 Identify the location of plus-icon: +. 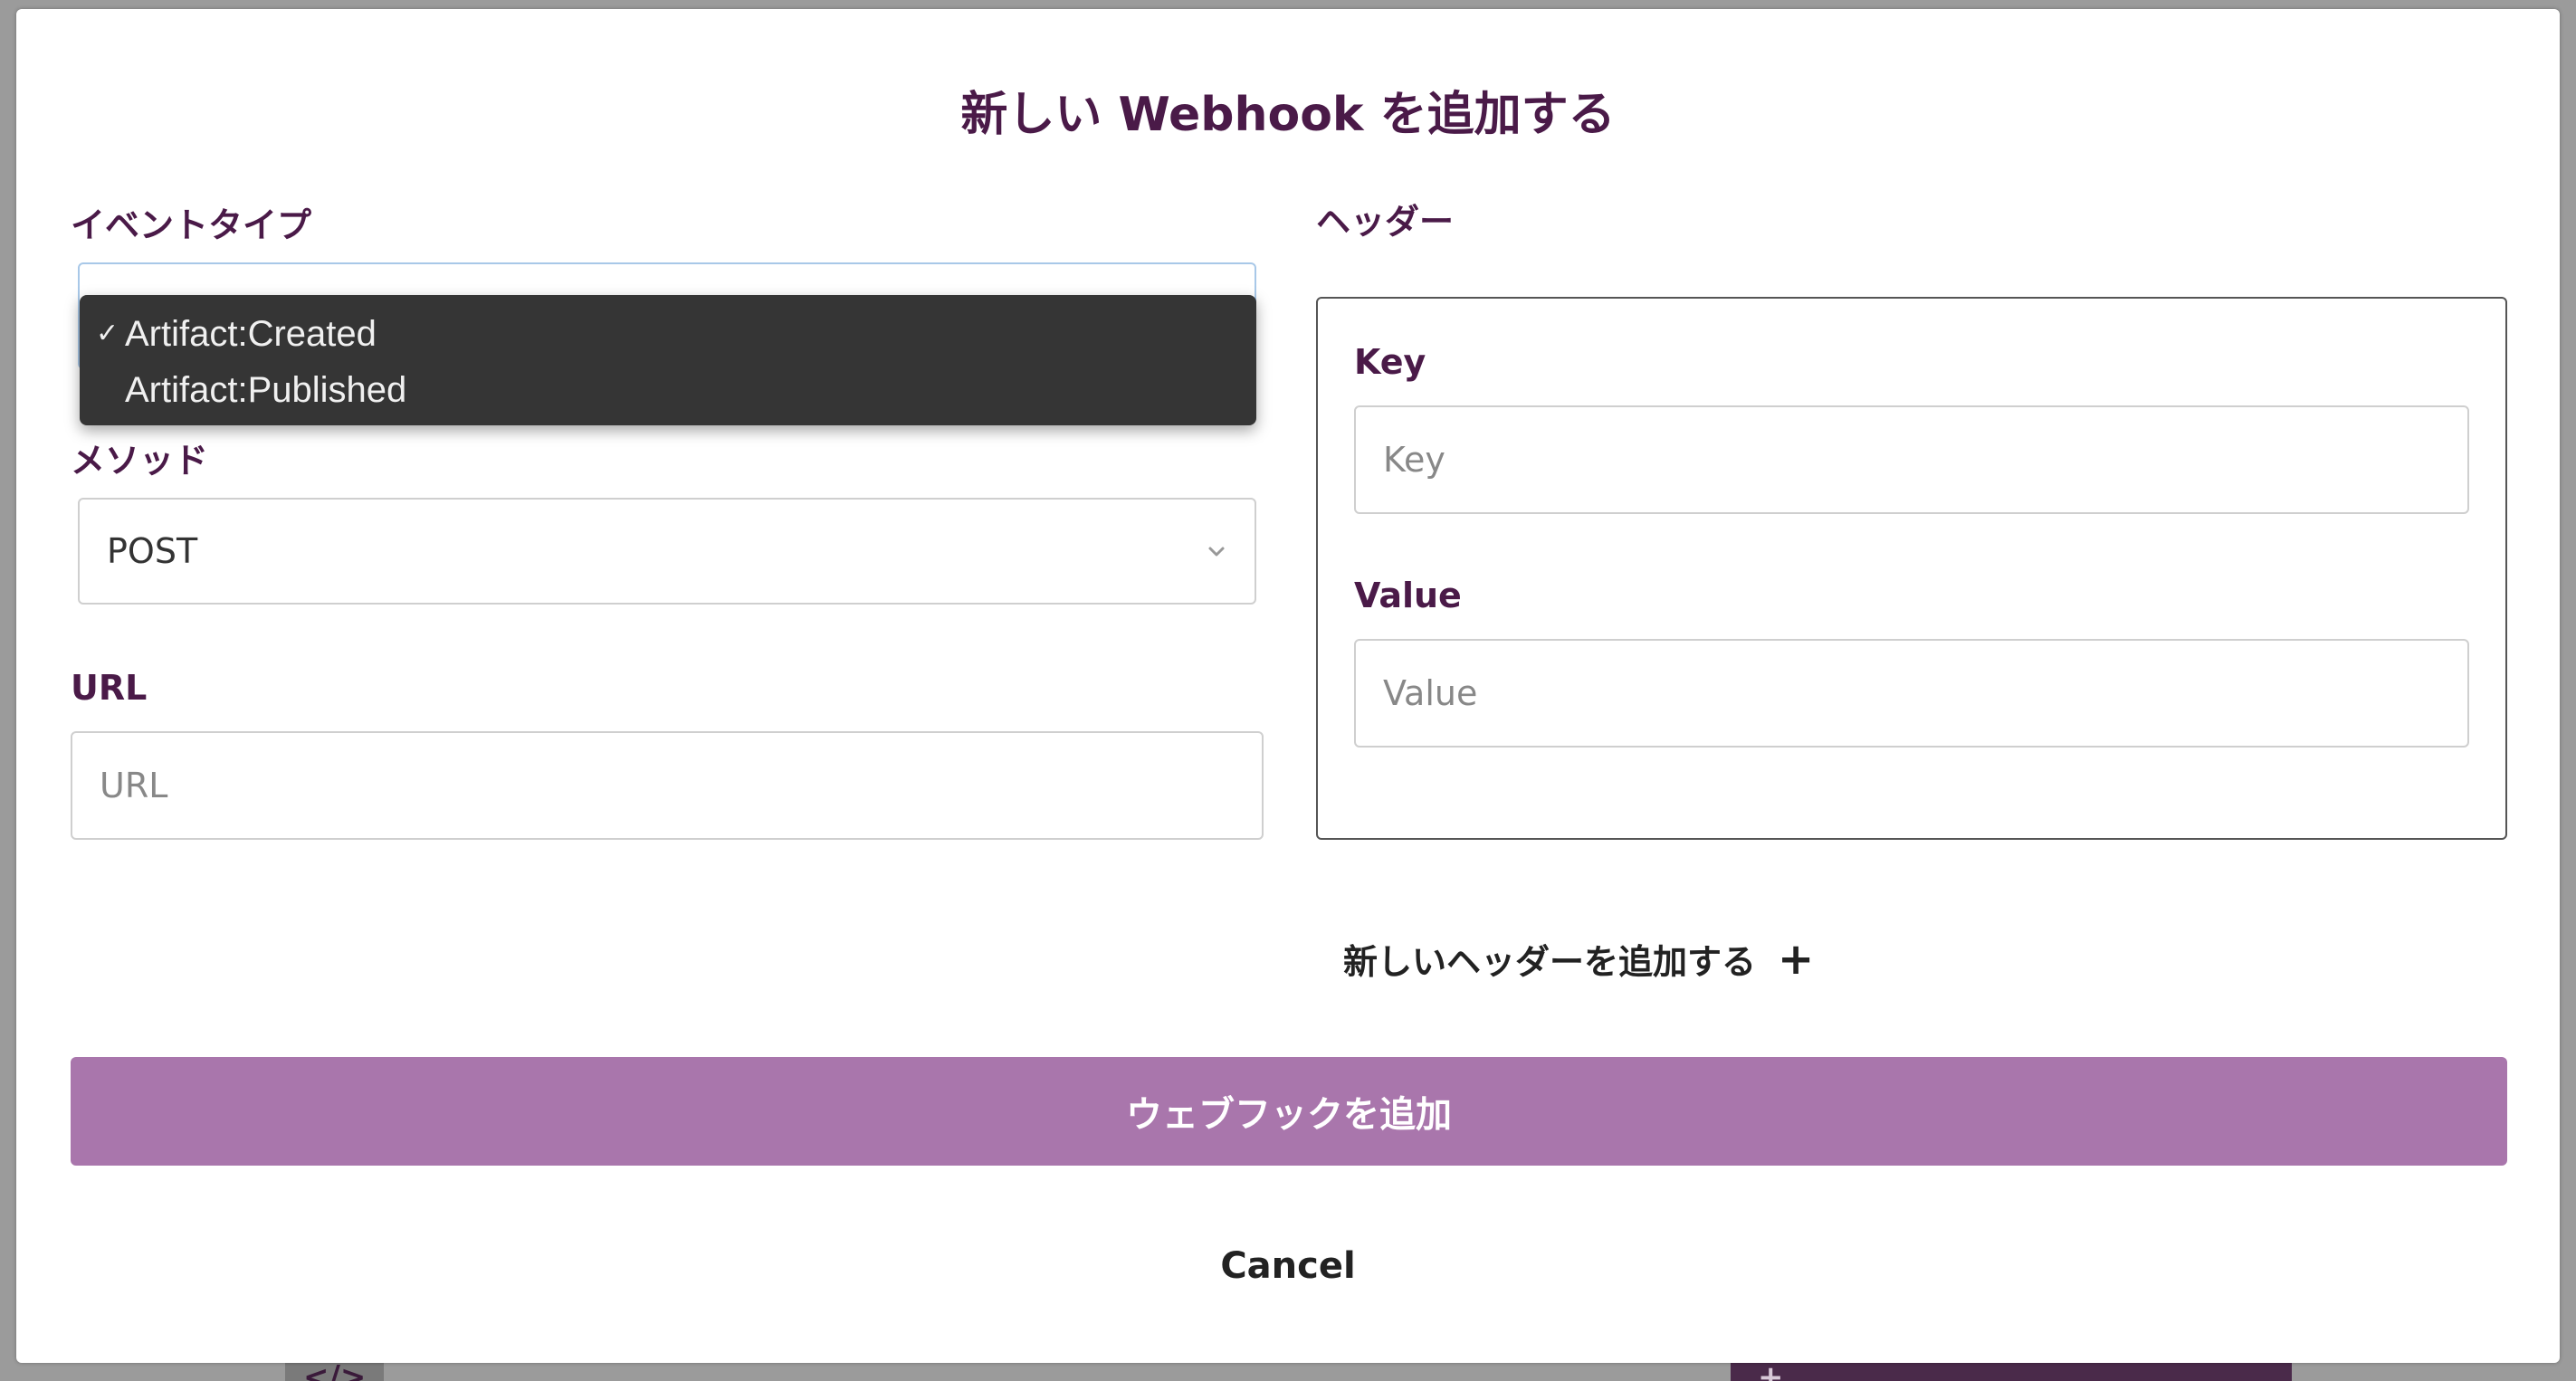
(1796, 959).